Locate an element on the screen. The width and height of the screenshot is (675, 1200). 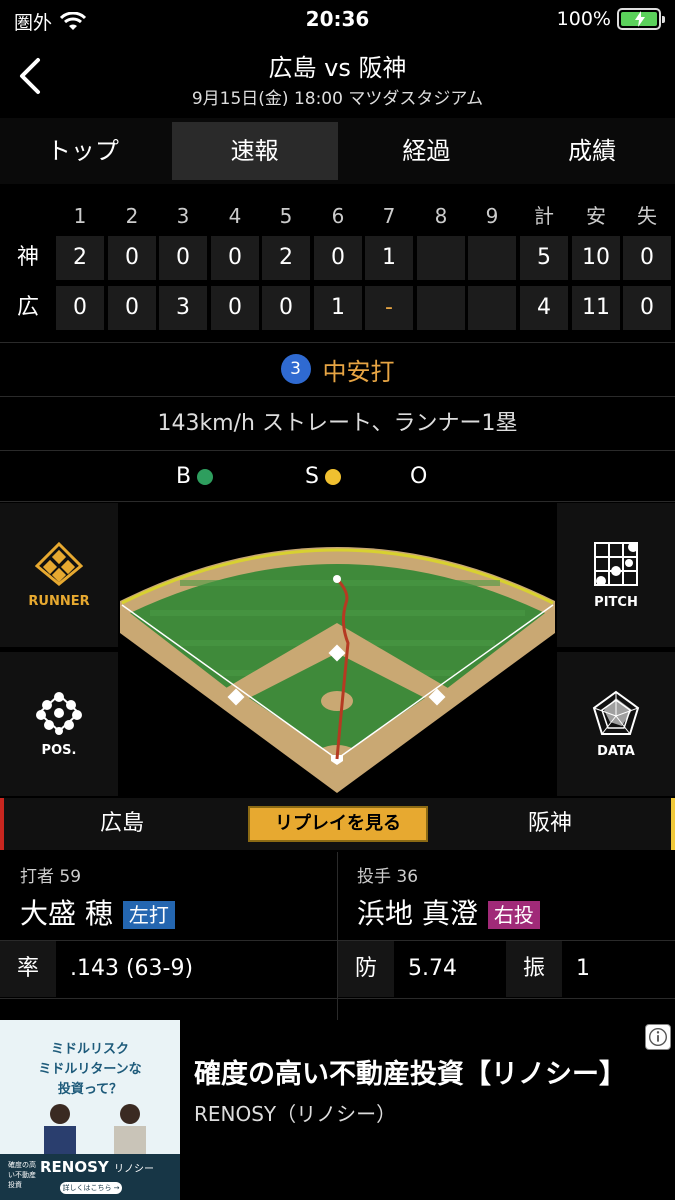
data-label: DATA is located at coordinates (616, 751).